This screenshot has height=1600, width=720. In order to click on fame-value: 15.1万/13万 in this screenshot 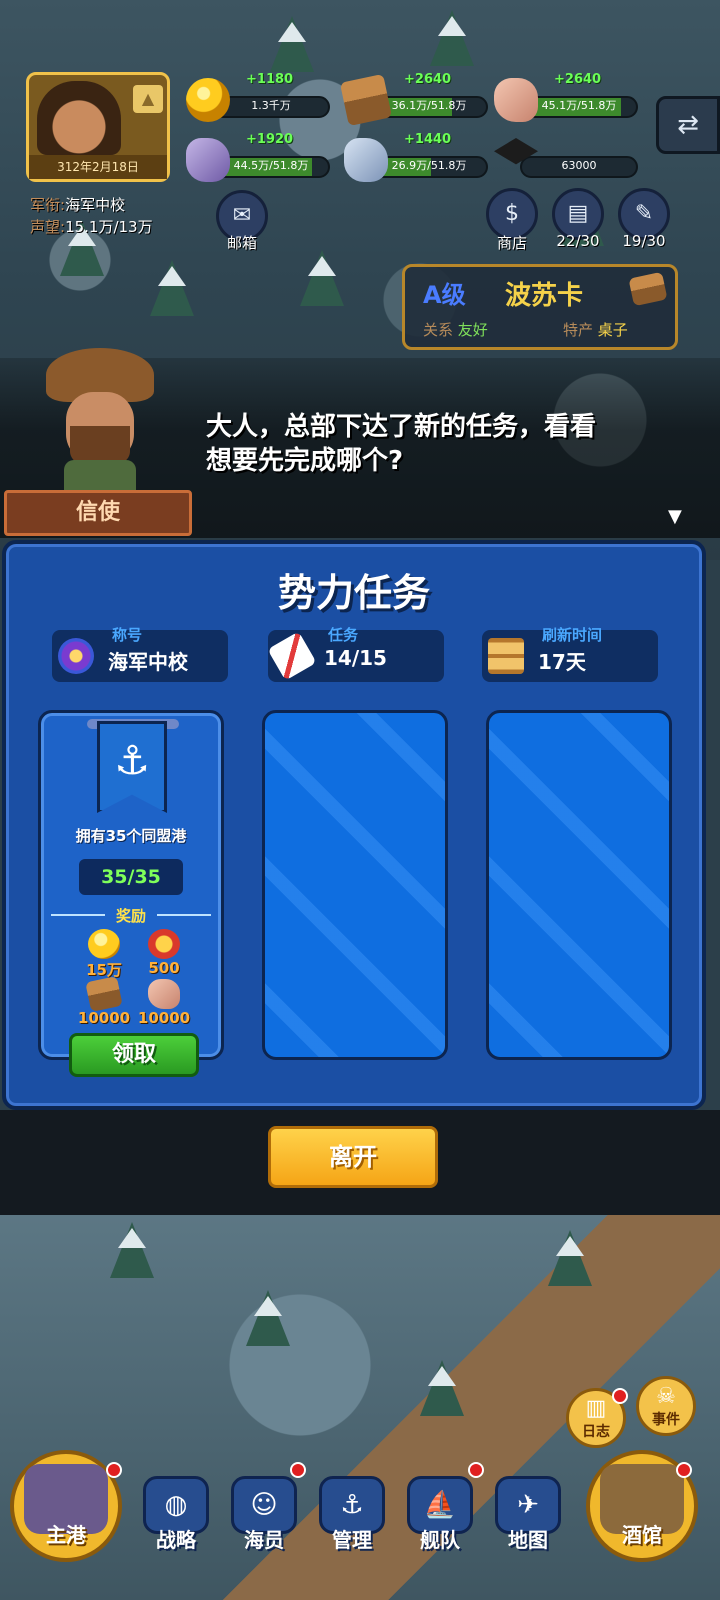, I will do `click(109, 227)`.